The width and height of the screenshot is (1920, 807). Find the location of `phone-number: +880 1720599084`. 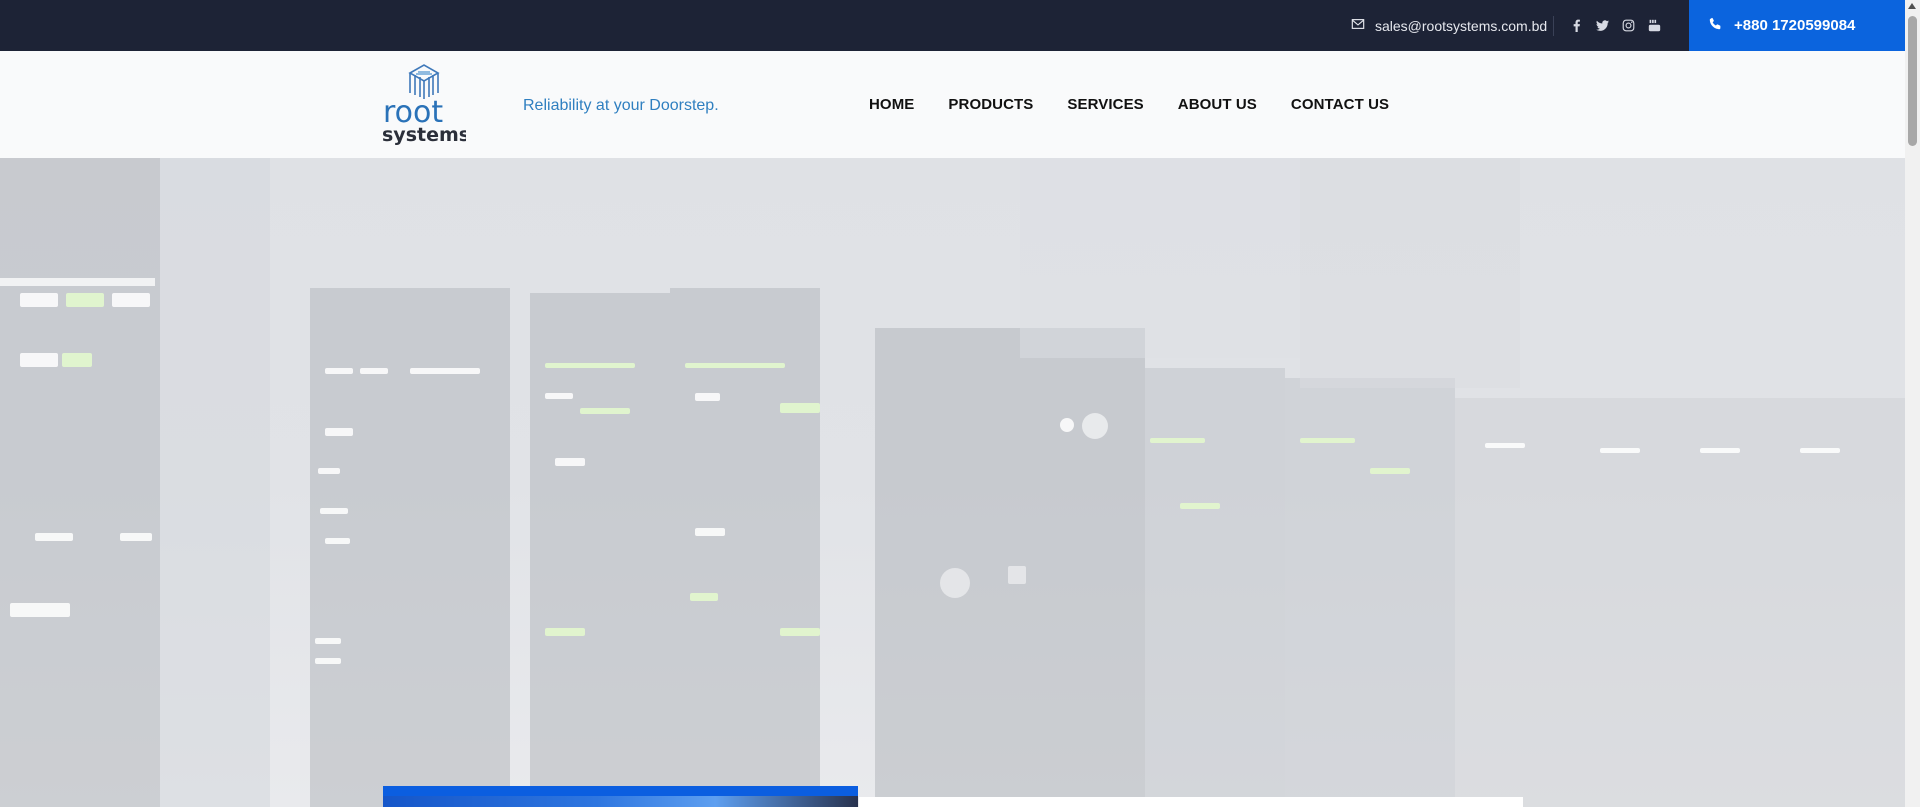

phone-number: +880 1720599084 is located at coordinates (1795, 25).